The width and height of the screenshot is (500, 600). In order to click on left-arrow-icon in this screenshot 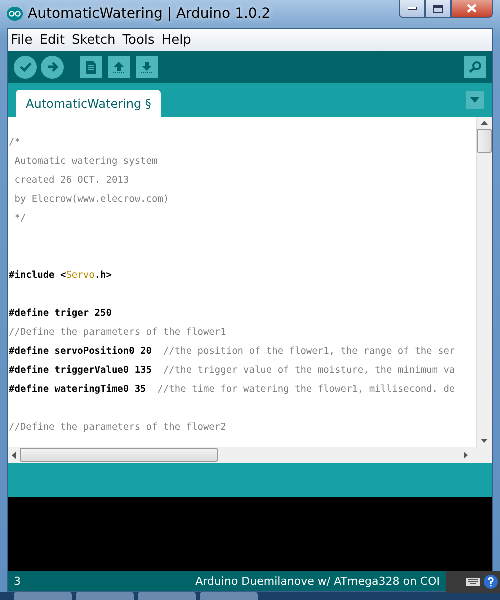, I will do `click(14, 455)`.